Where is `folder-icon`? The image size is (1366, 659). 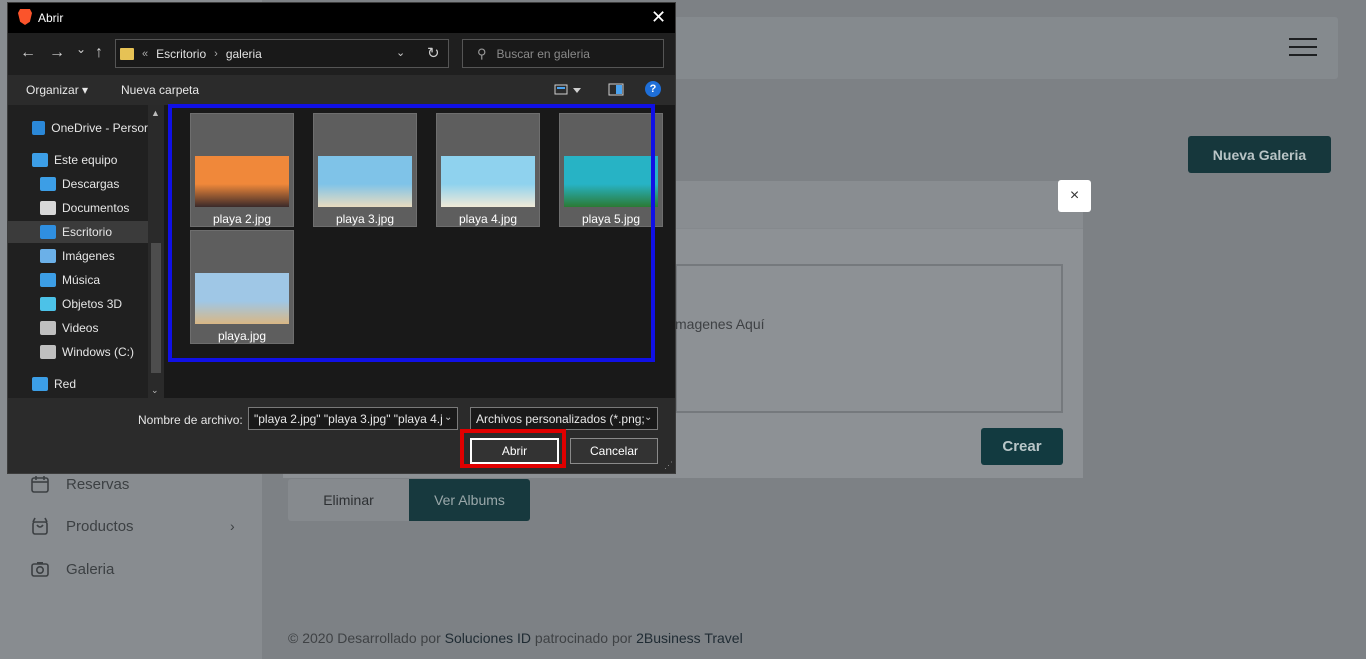
folder-icon is located at coordinates (127, 53).